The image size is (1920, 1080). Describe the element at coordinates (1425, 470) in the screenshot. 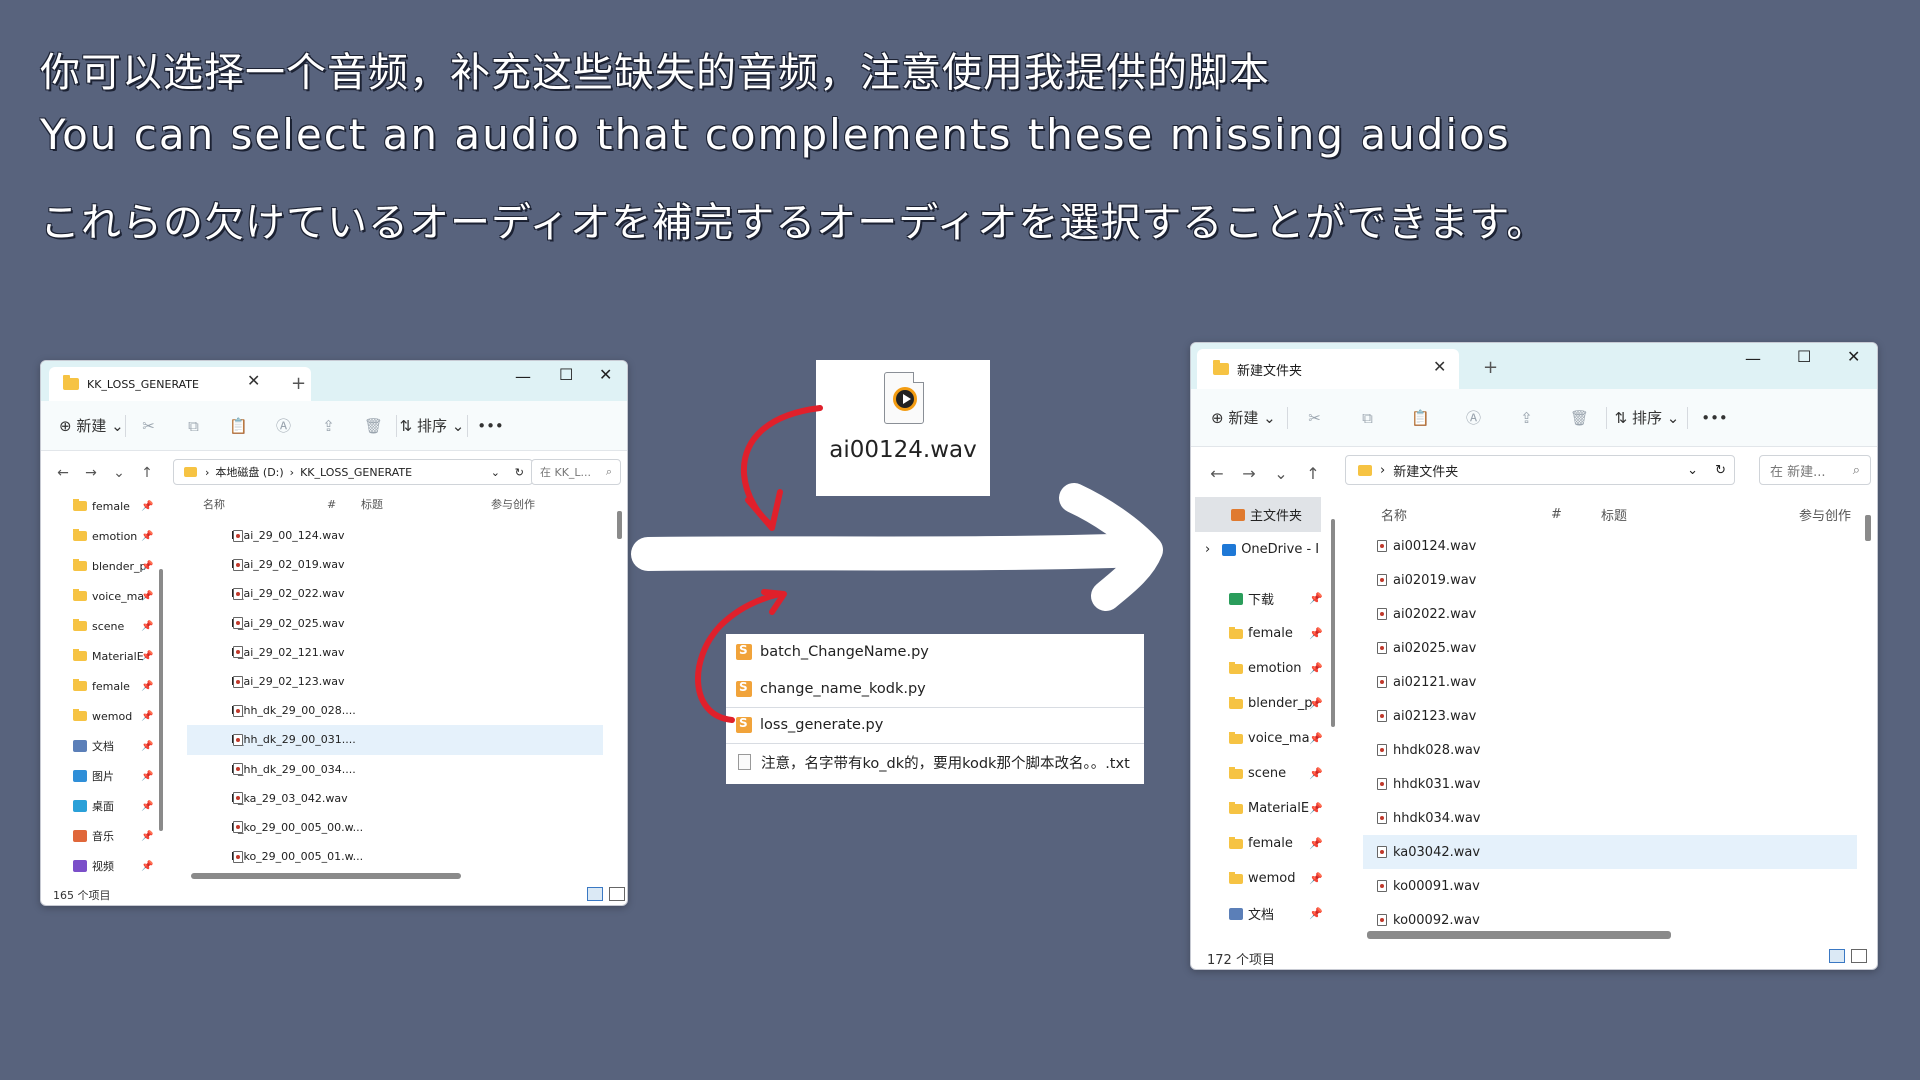

I see `breadcrumb-folder: 新建文件夹` at that location.